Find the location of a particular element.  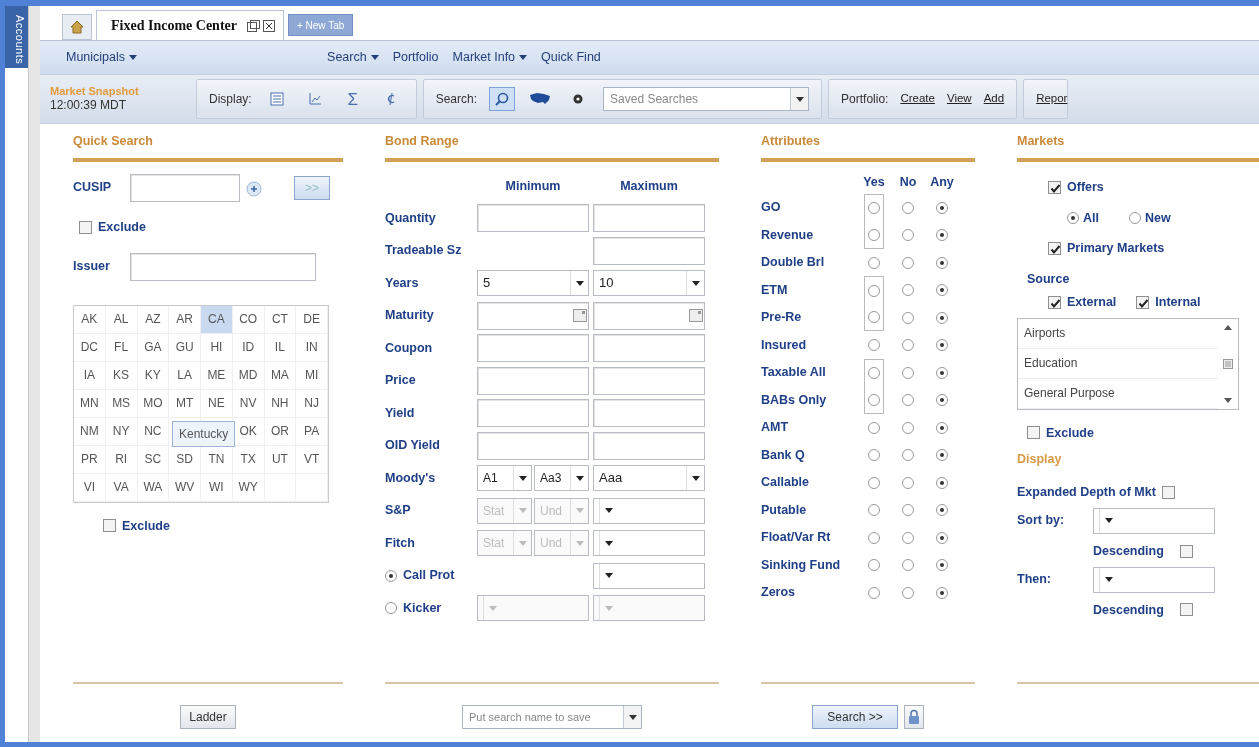

state-cell: MN is located at coordinates (90, 403).